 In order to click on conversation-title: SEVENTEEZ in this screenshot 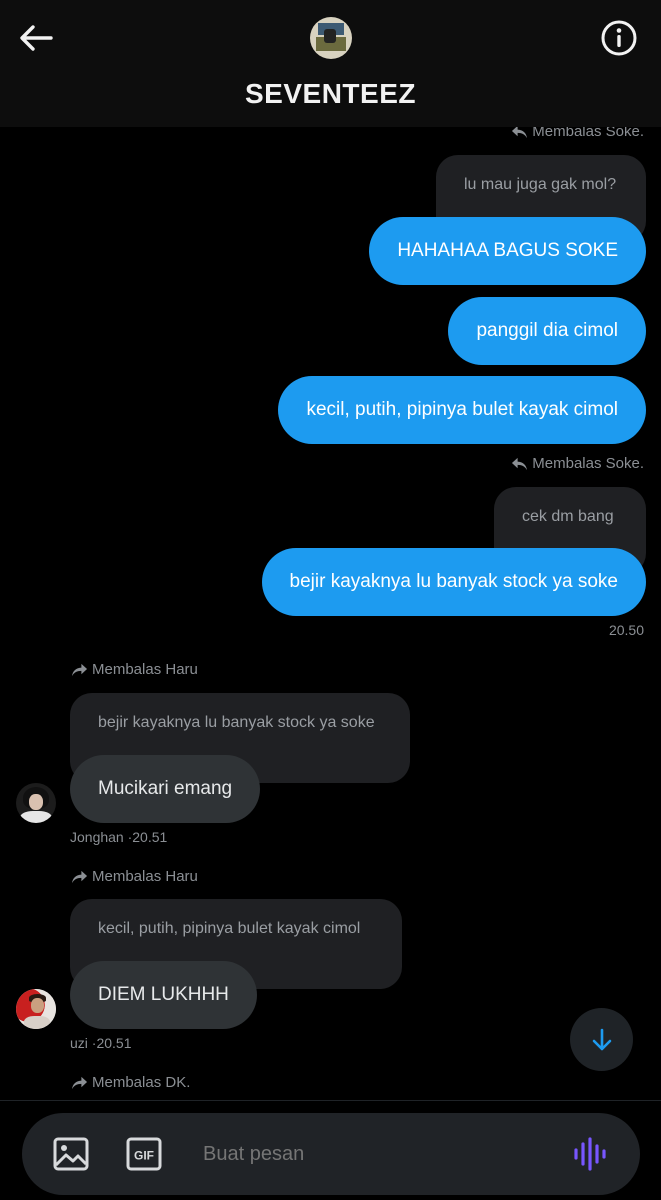, I will do `click(330, 93)`.